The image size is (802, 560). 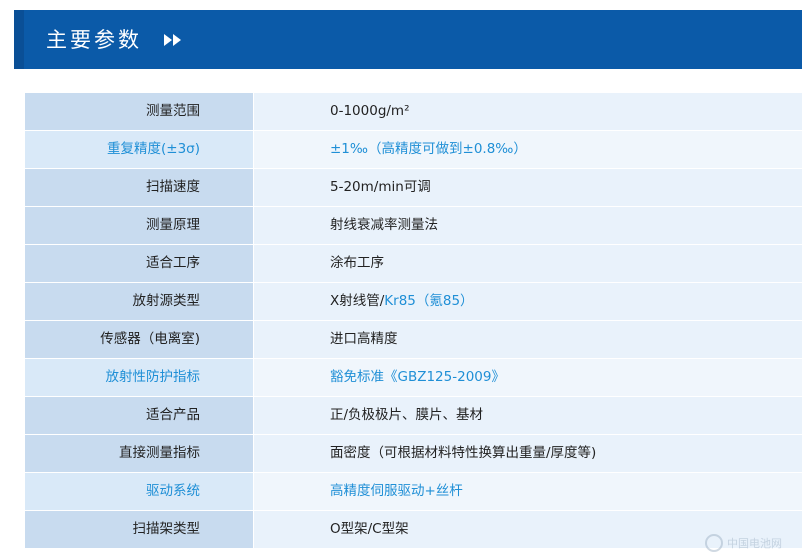 What do you see at coordinates (139, 301) in the screenshot?
I see `param-label: 放射源类型` at bounding box center [139, 301].